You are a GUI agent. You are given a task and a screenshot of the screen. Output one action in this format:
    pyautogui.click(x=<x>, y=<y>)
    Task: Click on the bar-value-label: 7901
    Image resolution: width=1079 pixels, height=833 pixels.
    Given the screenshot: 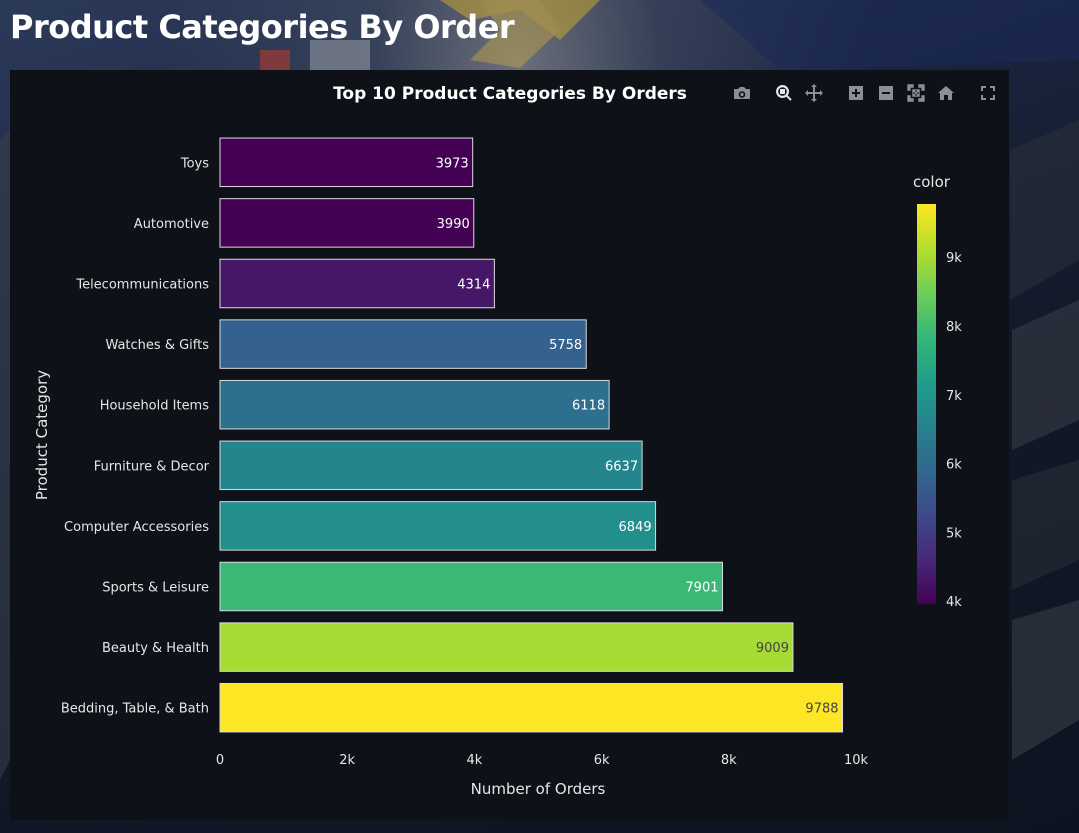 What is the action you would take?
    pyautogui.click(x=701, y=588)
    